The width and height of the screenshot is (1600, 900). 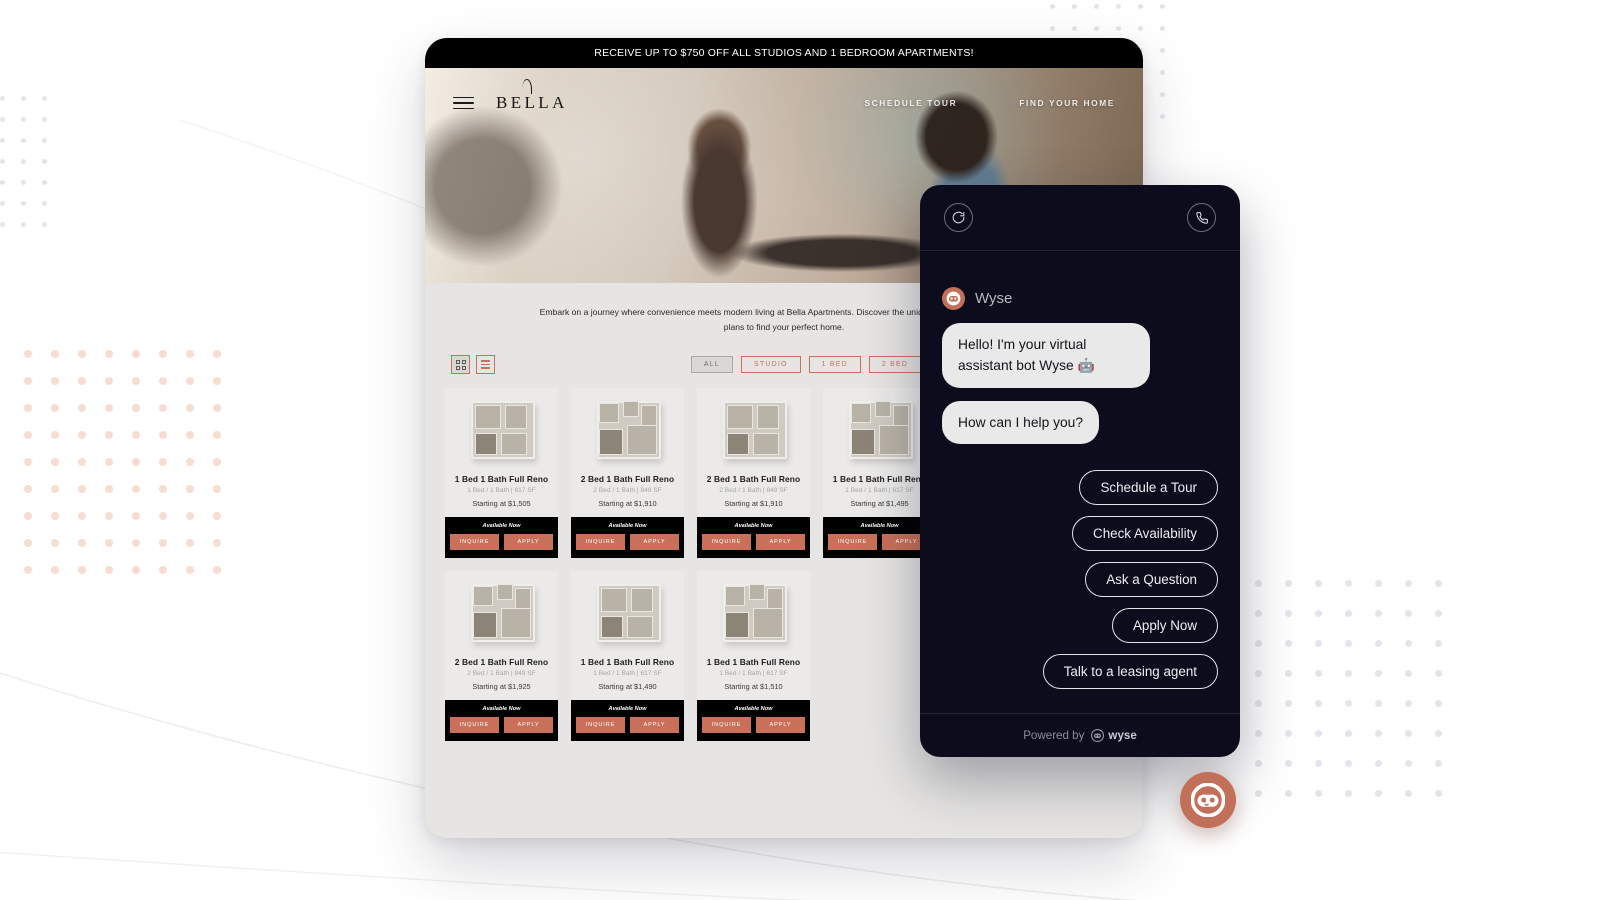 What do you see at coordinates (532, 102) in the screenshot?
I see `brand-name: BELLA` at bounding box center [532, 102].